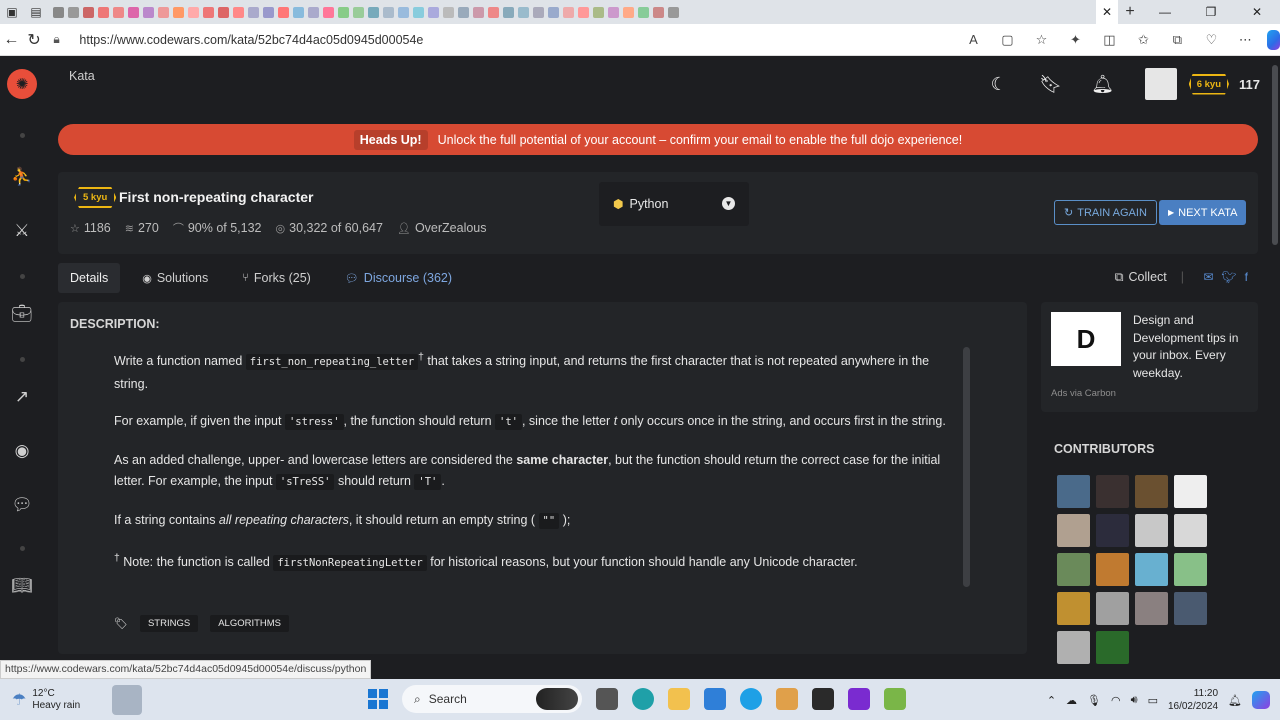  I want to click on collections-icon: ⧉, so click(1177, 40).